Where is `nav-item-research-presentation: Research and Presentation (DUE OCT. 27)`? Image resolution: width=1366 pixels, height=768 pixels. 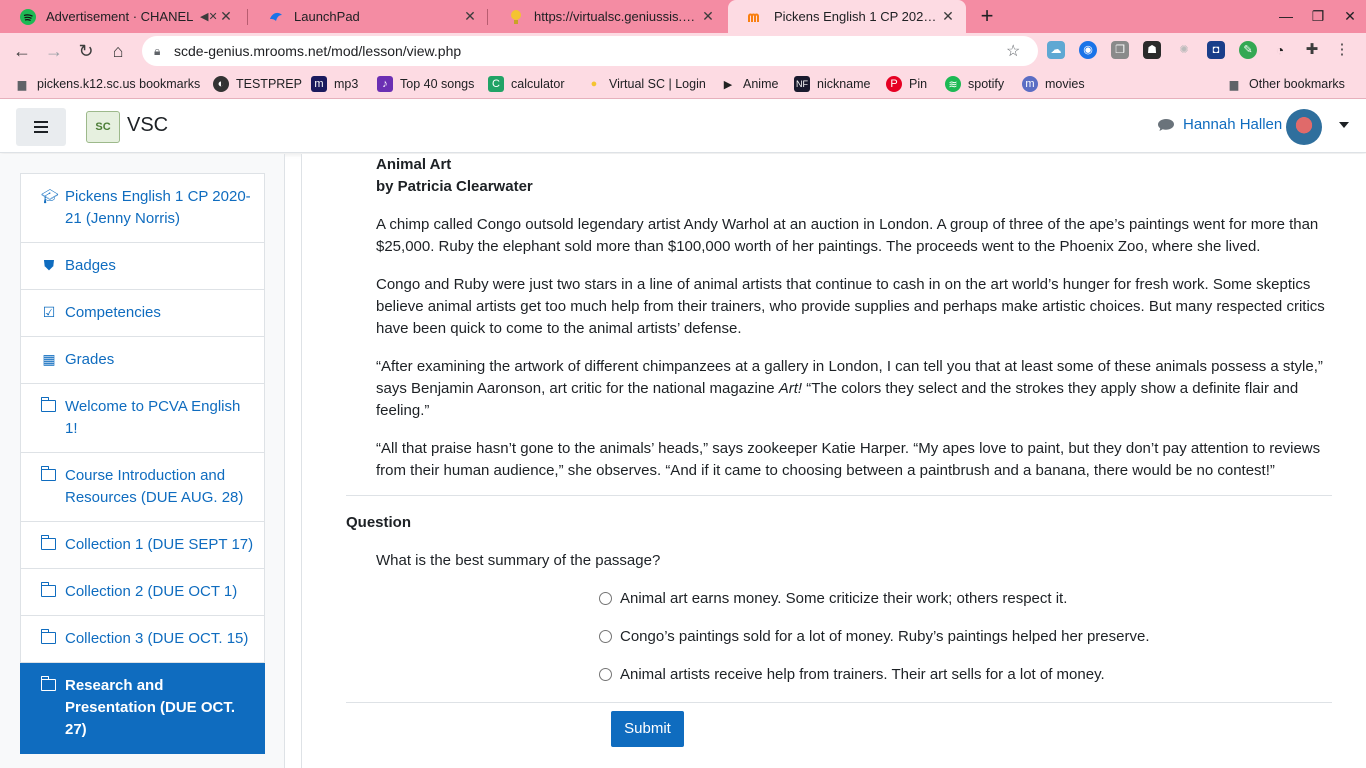
nav-item-research-presentation: Research and Presentation (DUE OCT. 27) is located at coordinates (142, 708).